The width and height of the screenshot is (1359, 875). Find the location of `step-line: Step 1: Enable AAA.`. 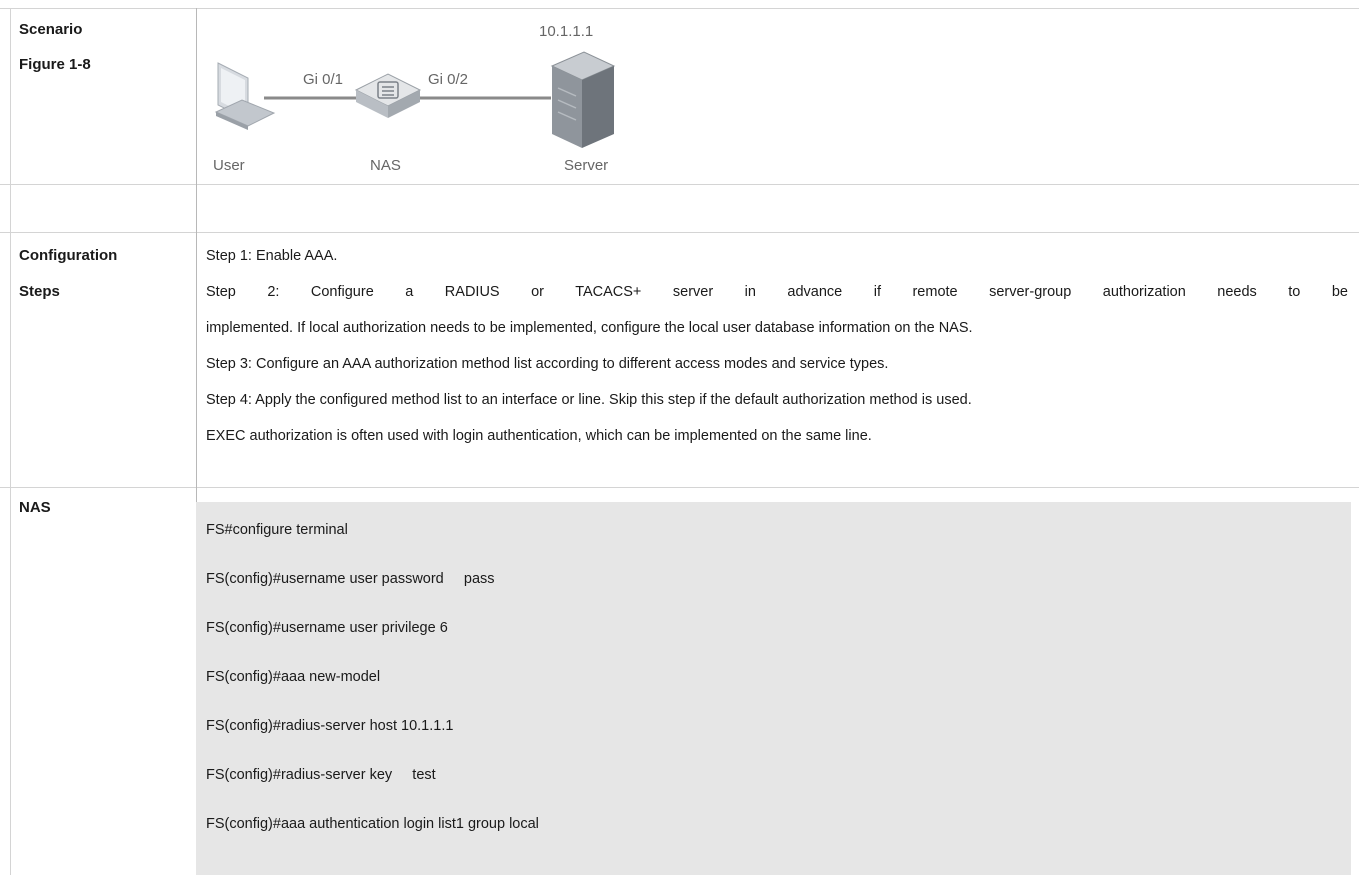

step-line: Step 1: Enable AAA. is located at coordinates (272, 256).